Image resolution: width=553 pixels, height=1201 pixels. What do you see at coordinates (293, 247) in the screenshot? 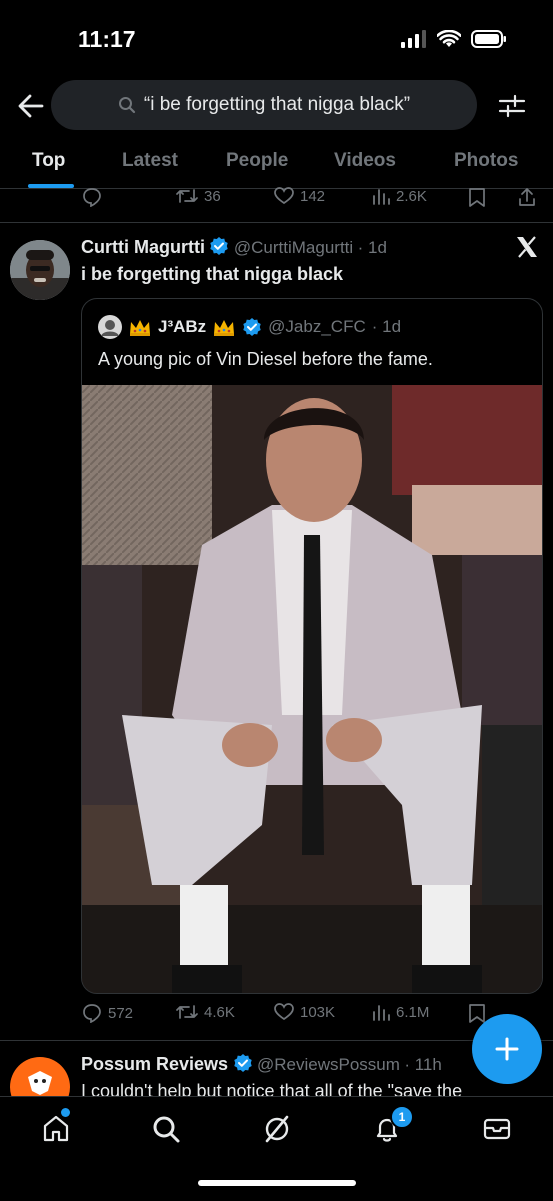
I see `author-handle: @CurttiMagurtti` at bounding box center [293, 247].